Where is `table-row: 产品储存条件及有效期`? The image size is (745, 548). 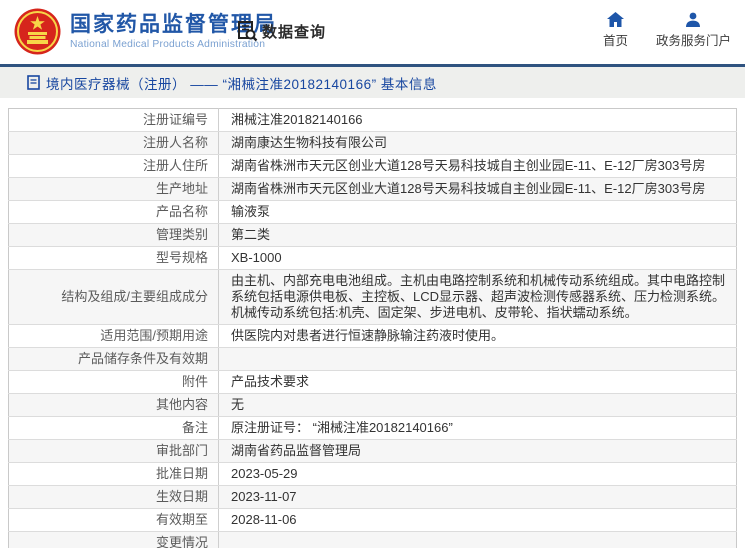
table-row: 产品储存条件及有效期 is located at coordinates (372, 359).